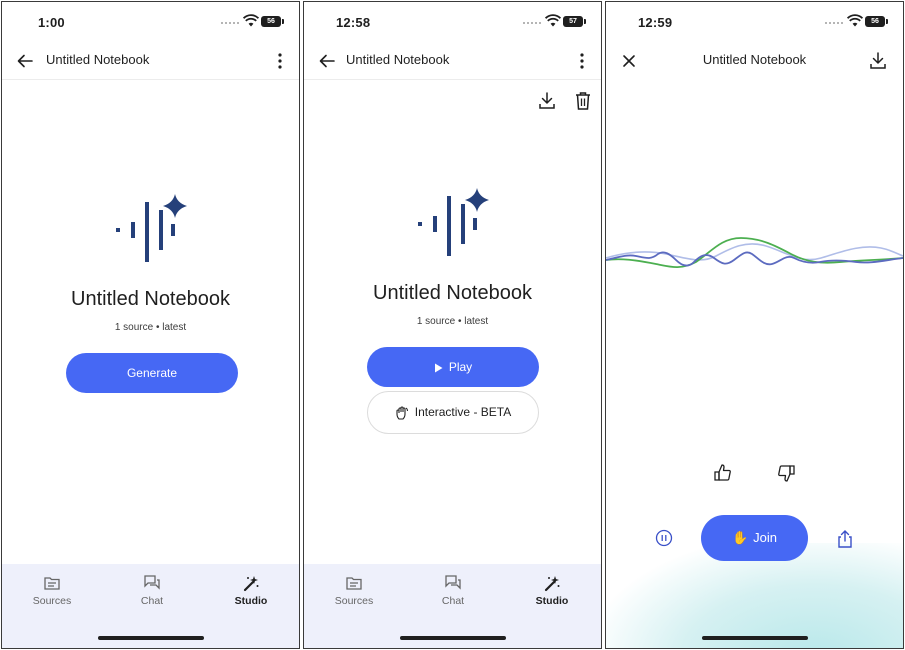 The width and height of the screenshot is (905, 650). What do you see at coordinates (786, 473) in the screenshot?
I see `thumbs-down-icon` at bounding box center [786, 473].